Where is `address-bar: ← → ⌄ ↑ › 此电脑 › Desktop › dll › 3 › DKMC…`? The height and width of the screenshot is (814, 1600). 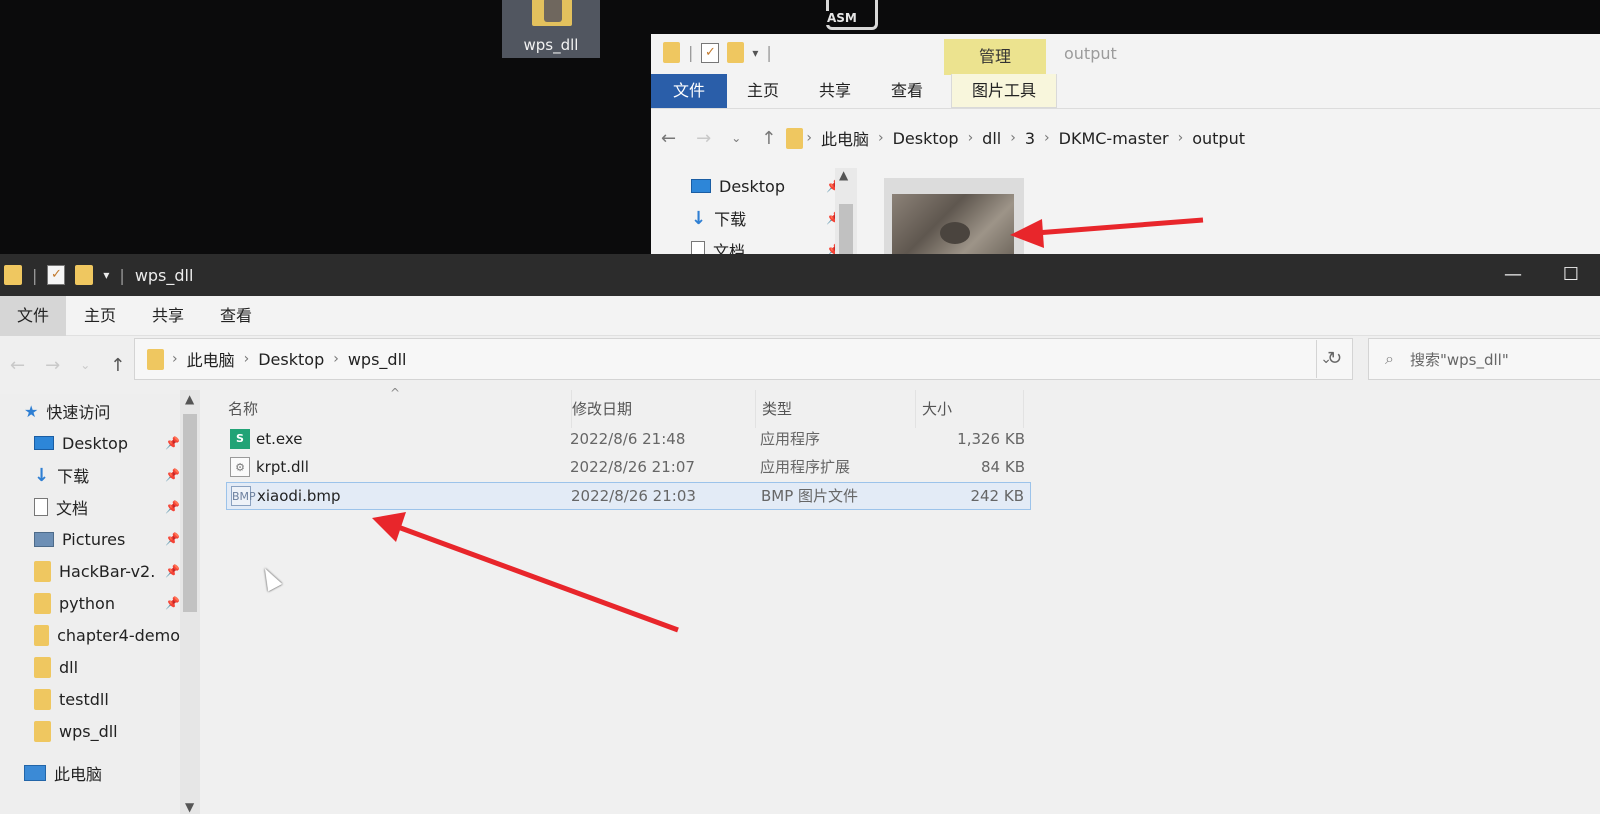 address-bar: ← → ⌄ ↑ › 此电脑 › Desktop › dll › 3 › DKMC… is located at coordinates (1125, 138).